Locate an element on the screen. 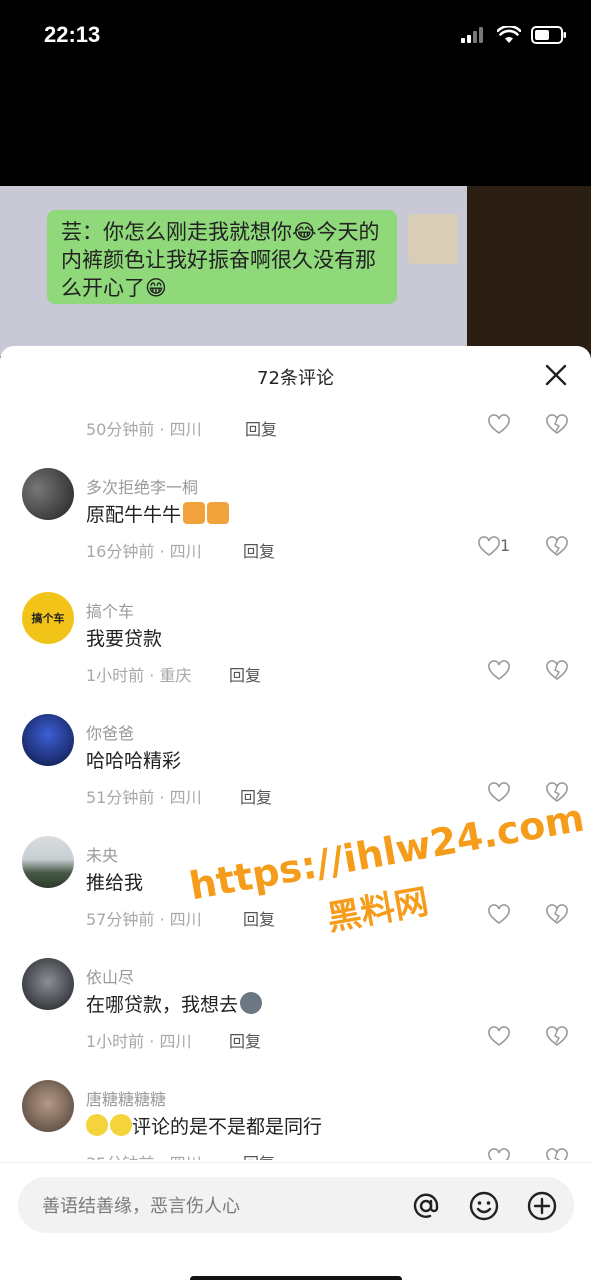 This screenshot has height=1280, width=591. battery-icon is located at coordinates (548, 35).